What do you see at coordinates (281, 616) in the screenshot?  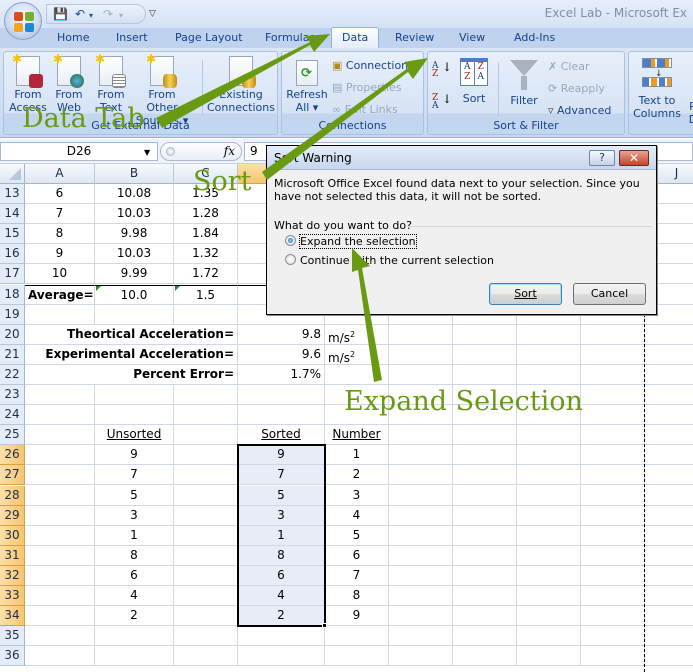 I see `cell-sorted: 2` at bounding box center [281, 616].